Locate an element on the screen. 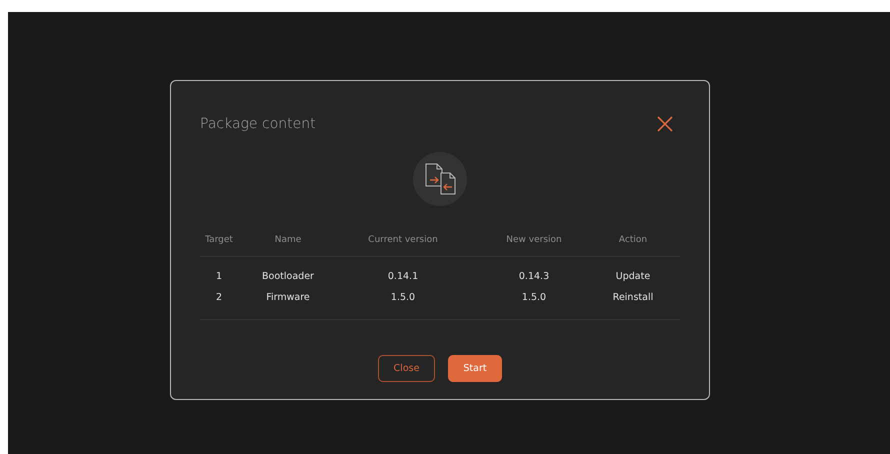 The image size is (890, 454). close-button: Close is located at coordinates (406, 368).